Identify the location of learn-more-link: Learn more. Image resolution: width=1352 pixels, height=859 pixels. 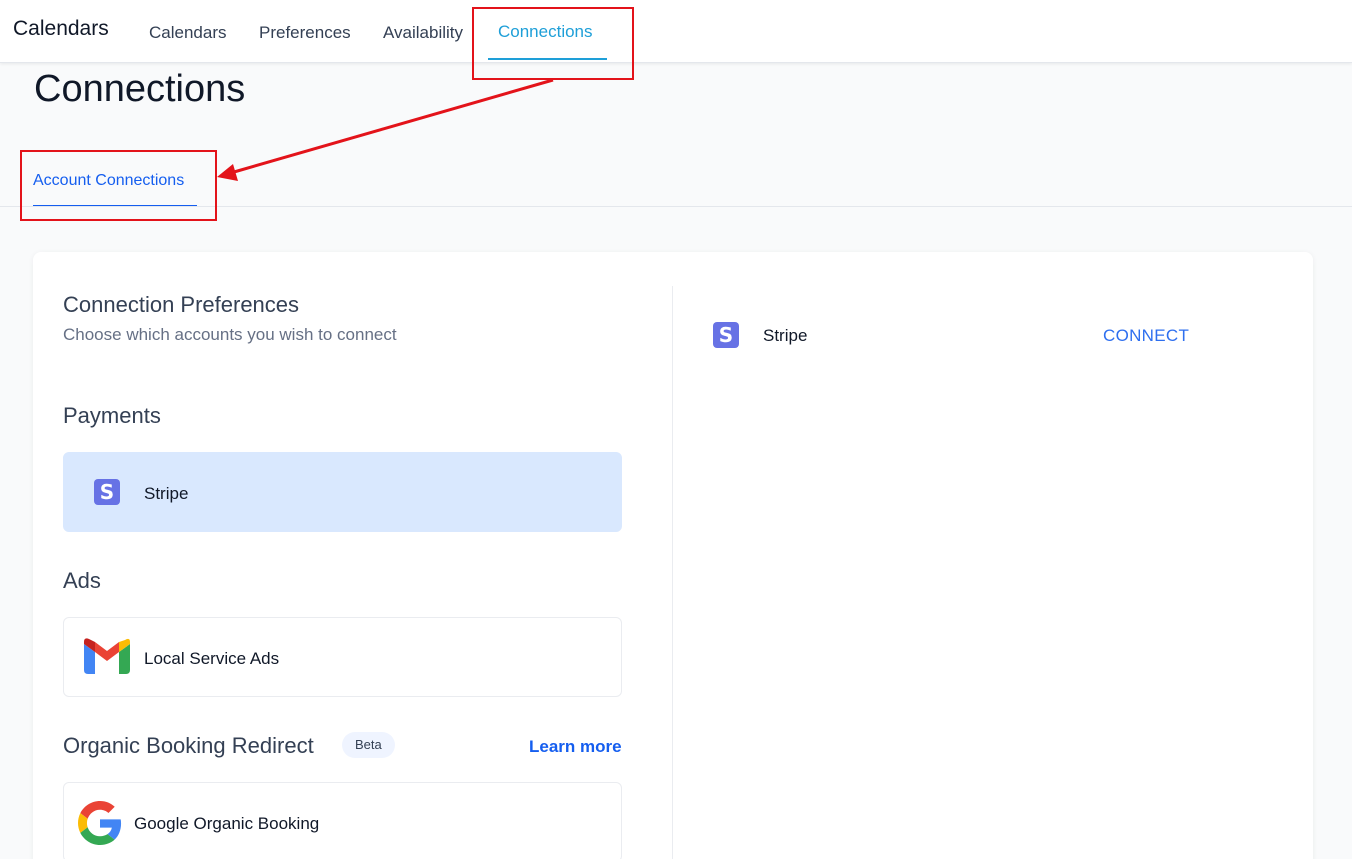
(575, 747).